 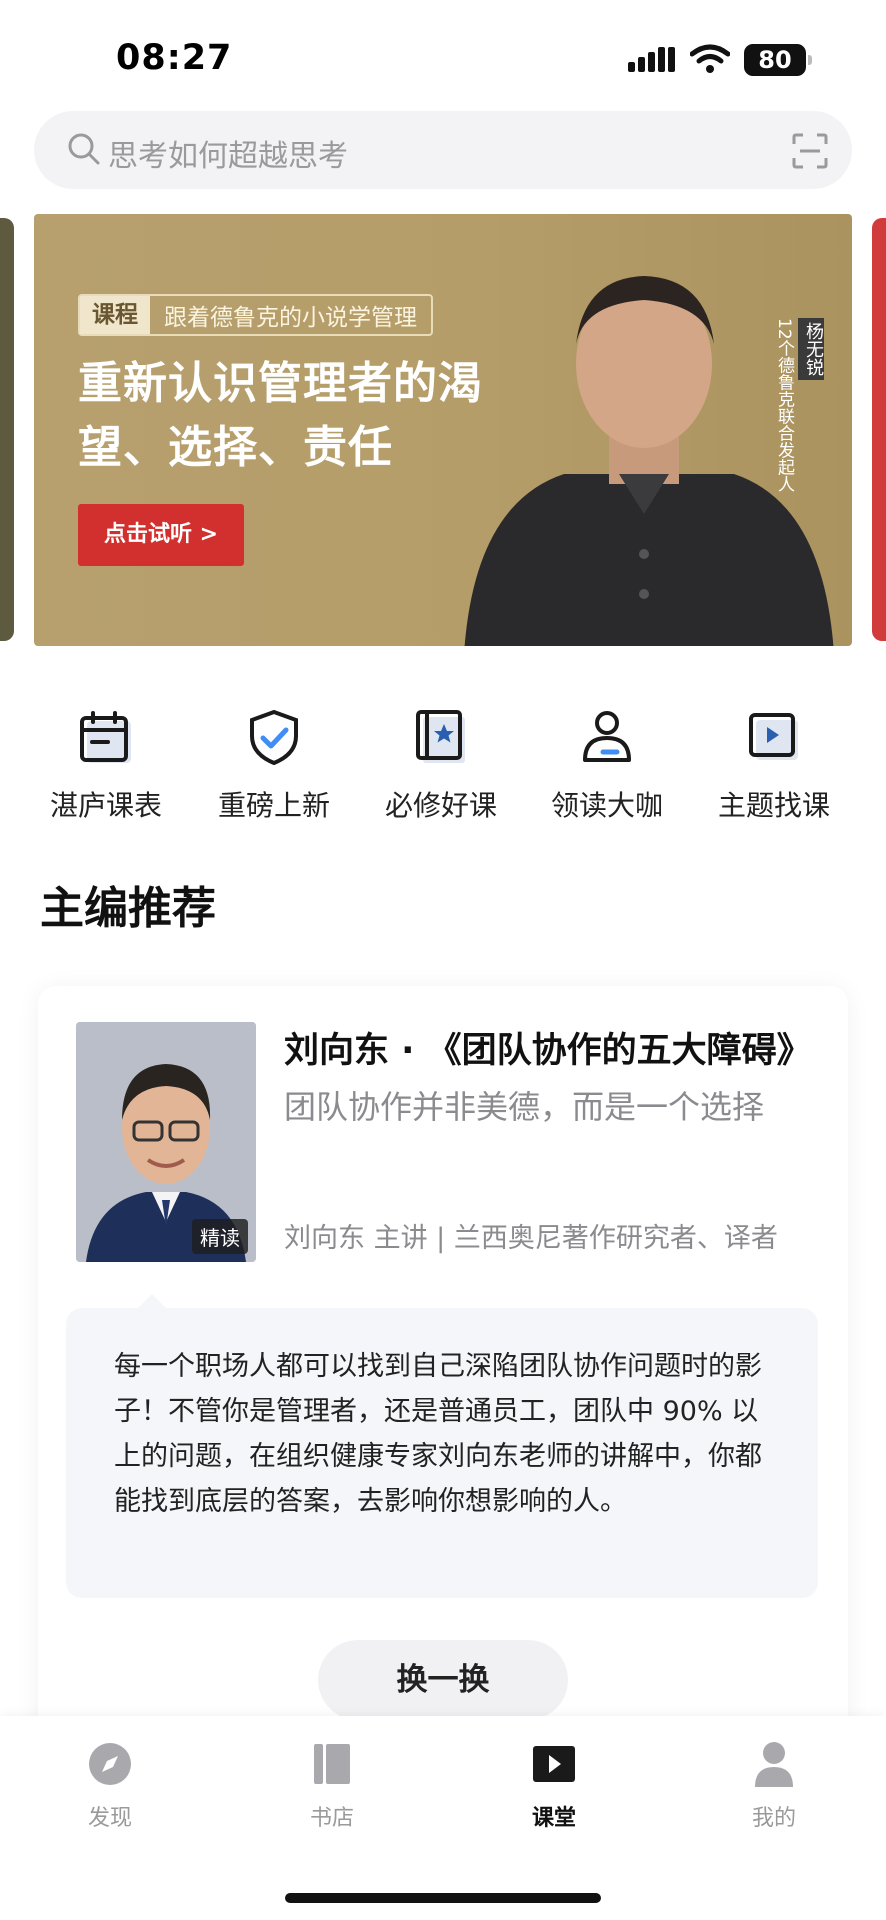 What do you see at coordinates (174, 58) in the screenshot?
I see `status-time: 08:27` at bounding box center [174, 58].